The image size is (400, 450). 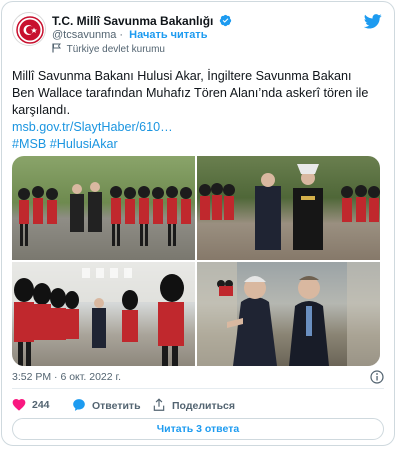 What do you see at coordinates (84, 144) in the screenshot?
I see `hashtag-hulusiakar: #HulusiAkar` at bounding box center [84, 144].